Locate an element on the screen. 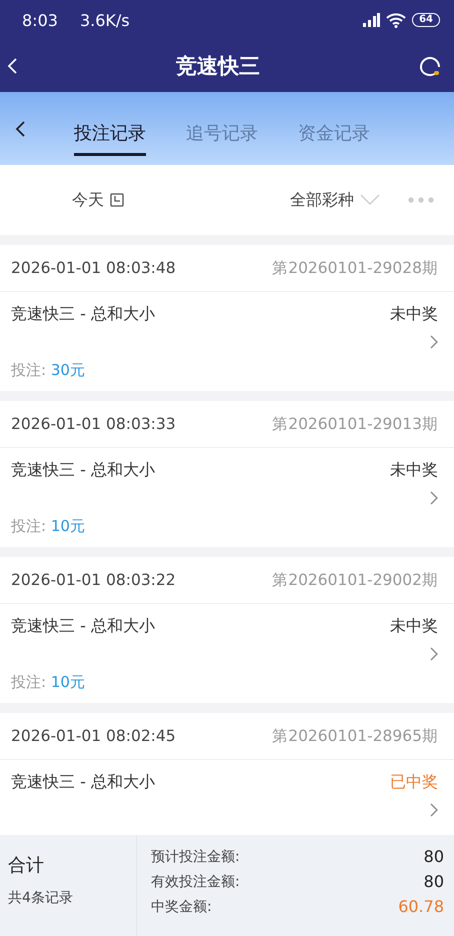  period-number: 第20260101-29002期 is located at coordinates (355, 580).